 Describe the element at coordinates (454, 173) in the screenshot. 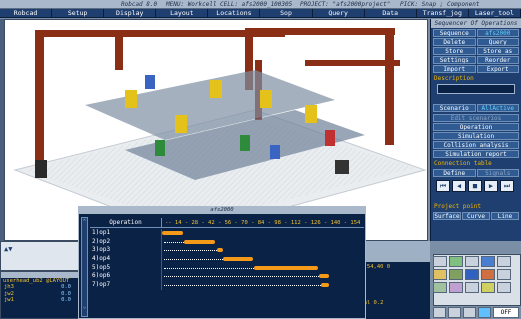

I see `define-button: Define` at that location.